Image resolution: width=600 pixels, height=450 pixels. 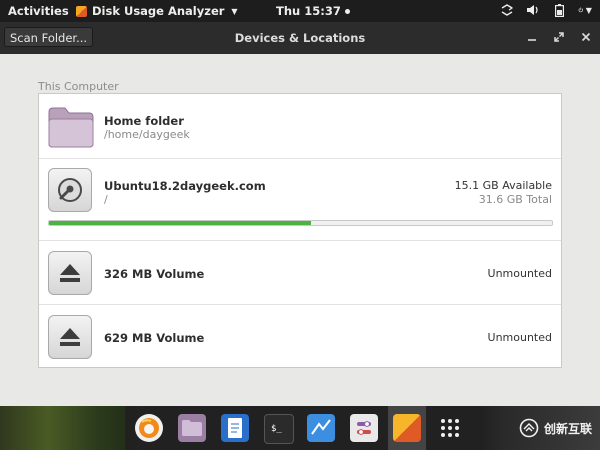 I want to click on text-editor-icon, so click(x=235, y=428).